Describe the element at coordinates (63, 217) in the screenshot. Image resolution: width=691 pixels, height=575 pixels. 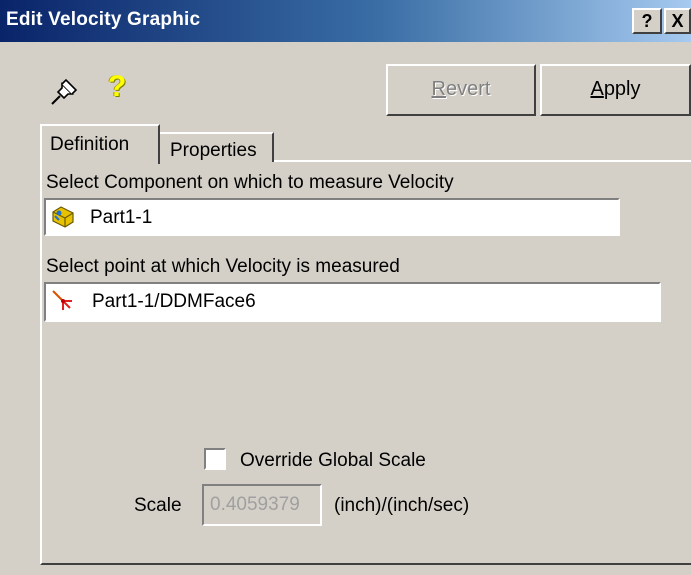
I see `part-component-icon` at that location.